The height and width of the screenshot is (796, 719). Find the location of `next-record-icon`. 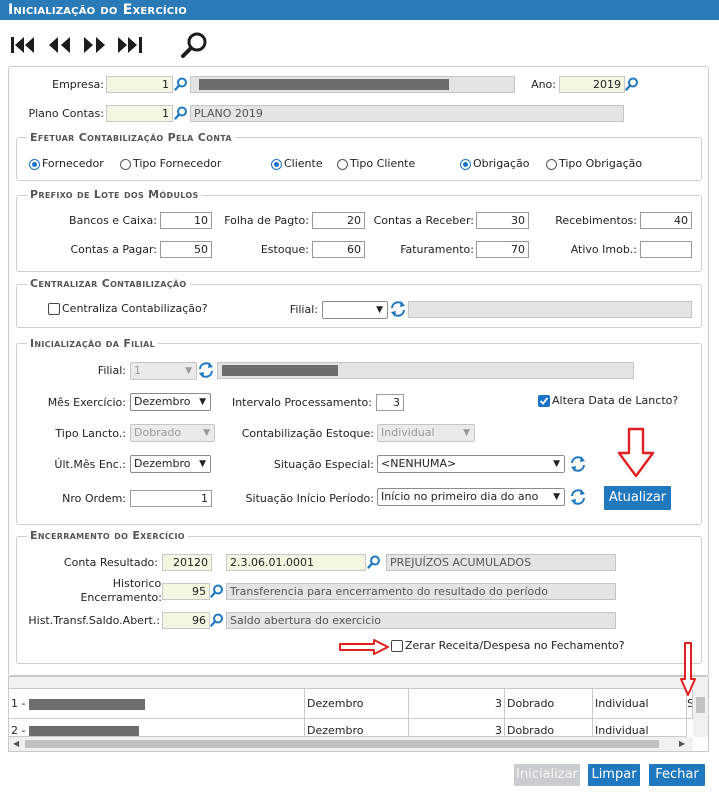

next-record-icon is located at coordinates (94, 45).